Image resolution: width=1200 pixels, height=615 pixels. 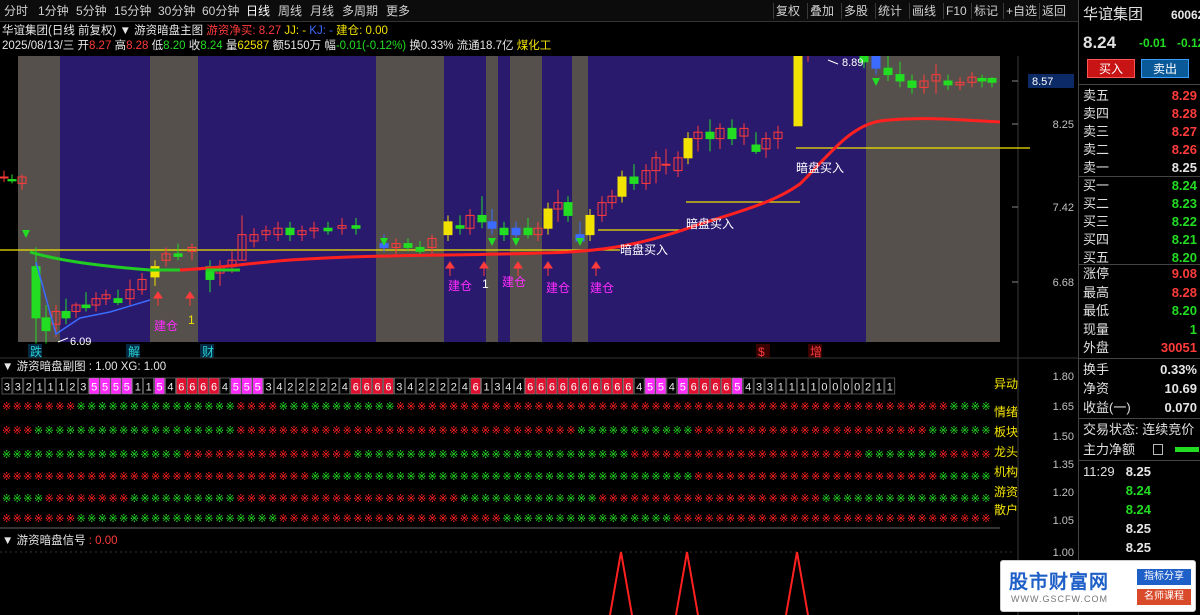 What do you see at coordinates (125, 31) in the screenshot?
I see `settings-icon: ▼` at bounding box center [125, 31].